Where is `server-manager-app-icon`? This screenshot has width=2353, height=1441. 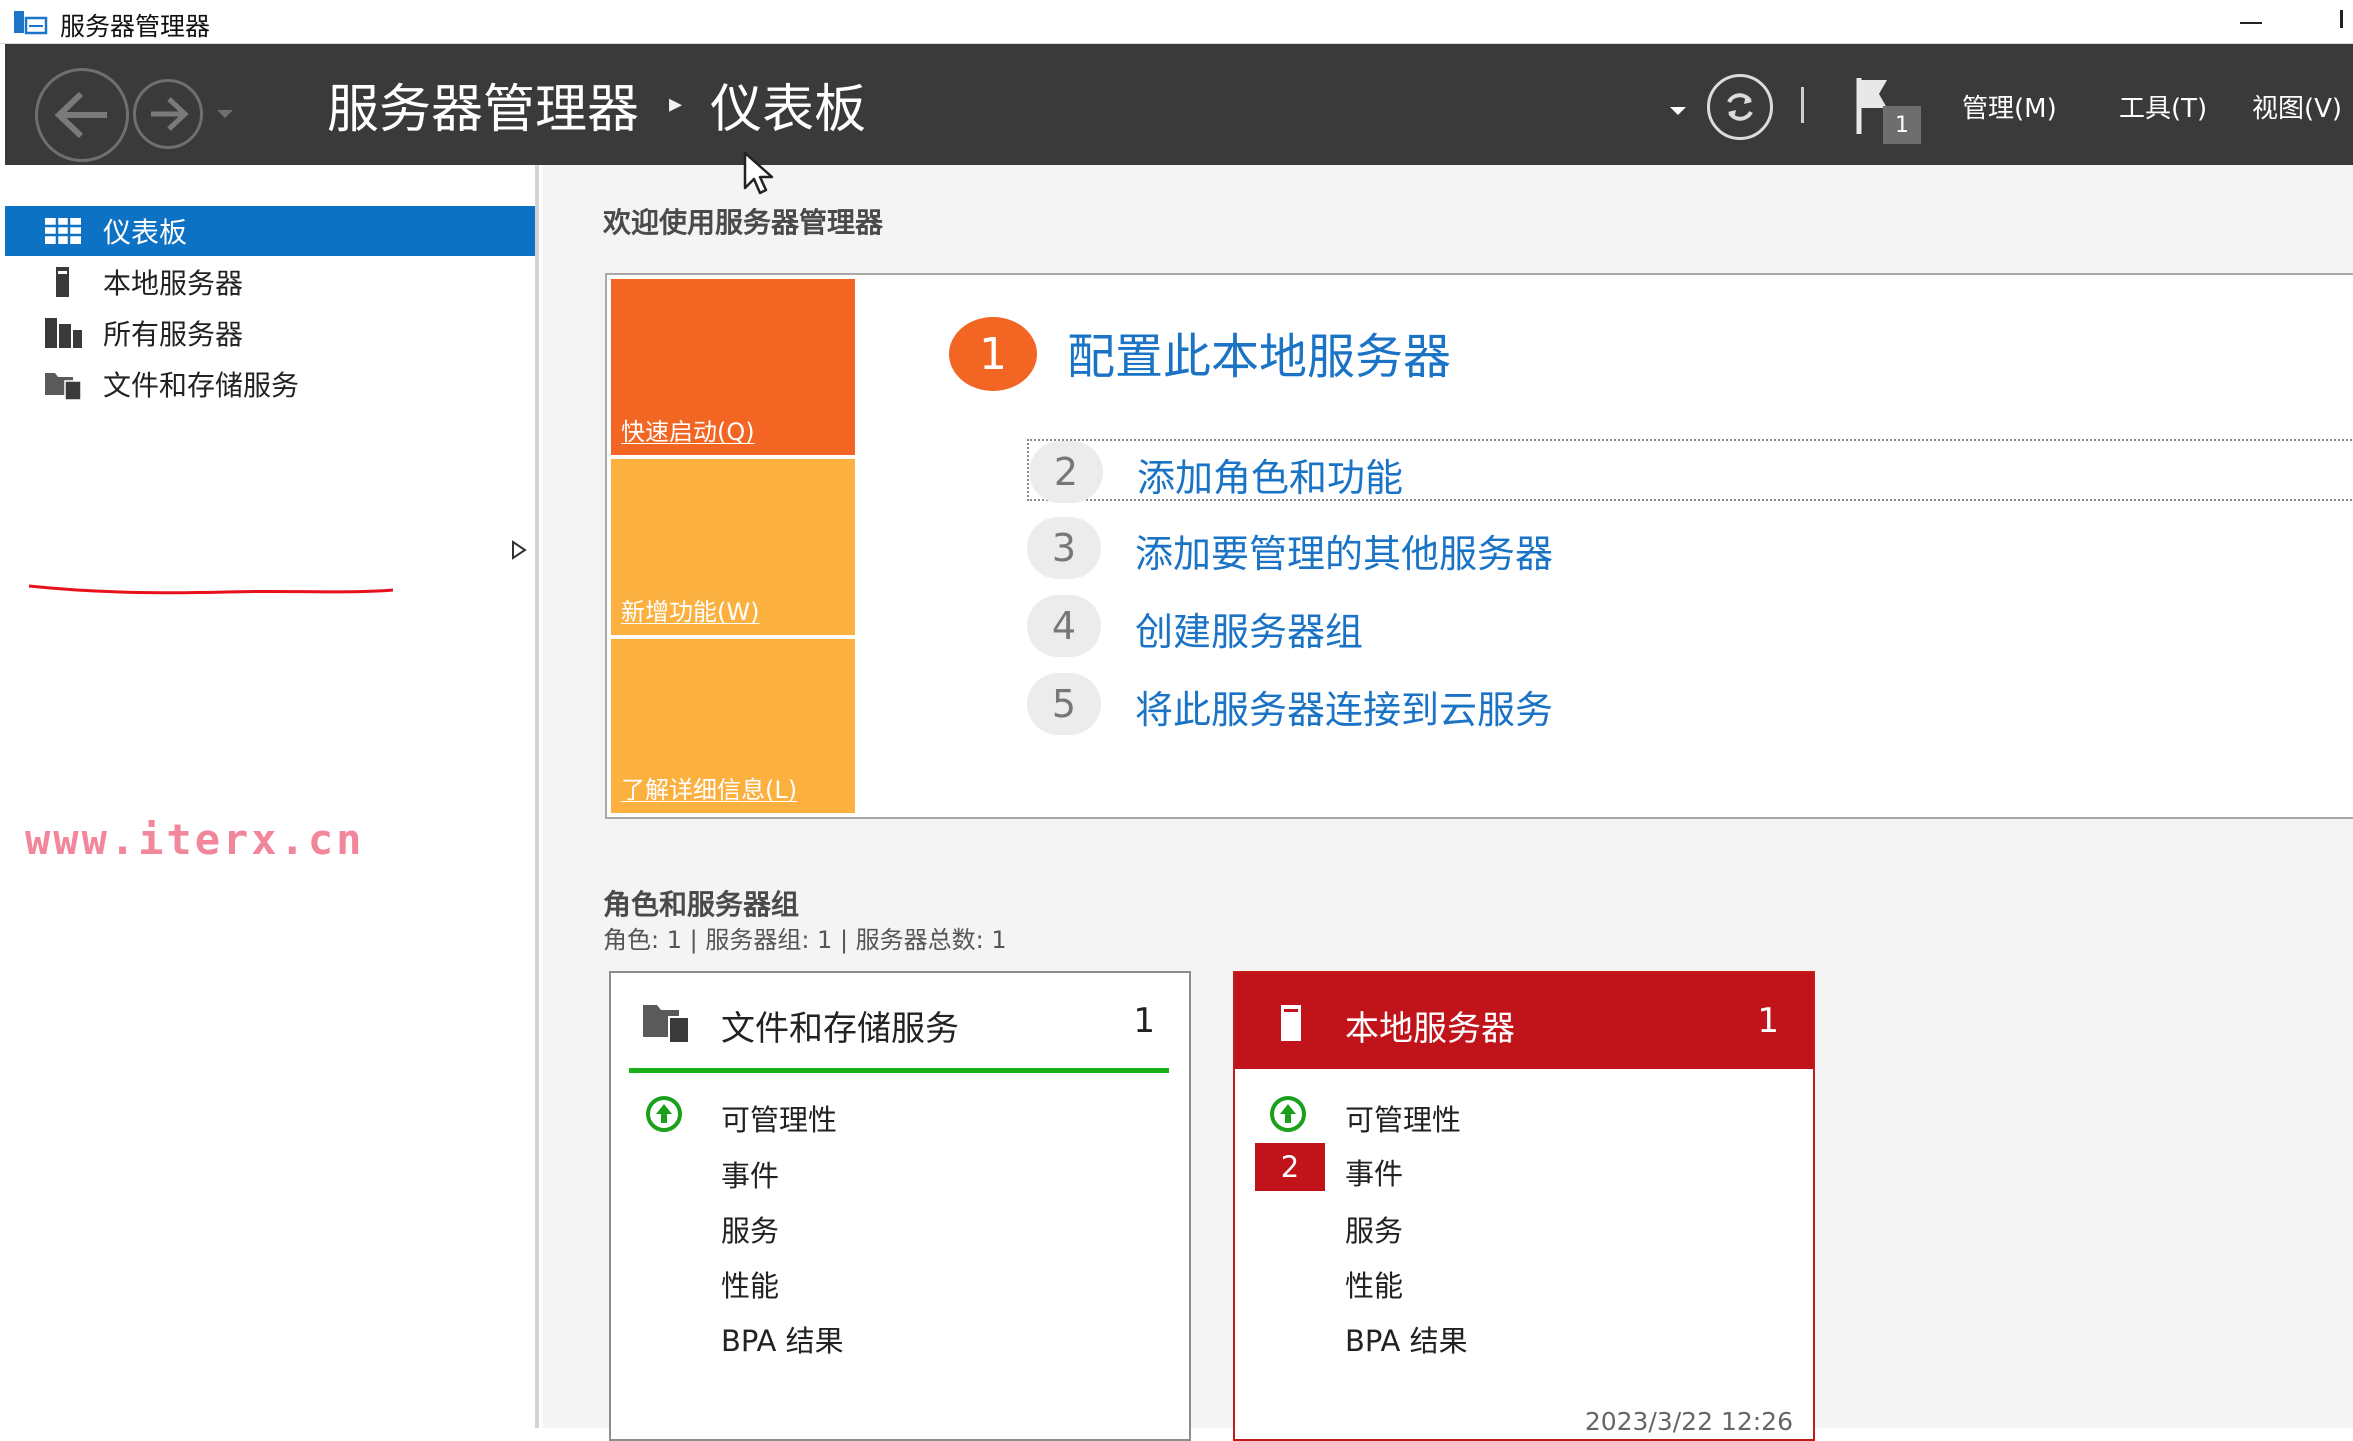 server-manager-app-icon is located at coordinates (31, 23).